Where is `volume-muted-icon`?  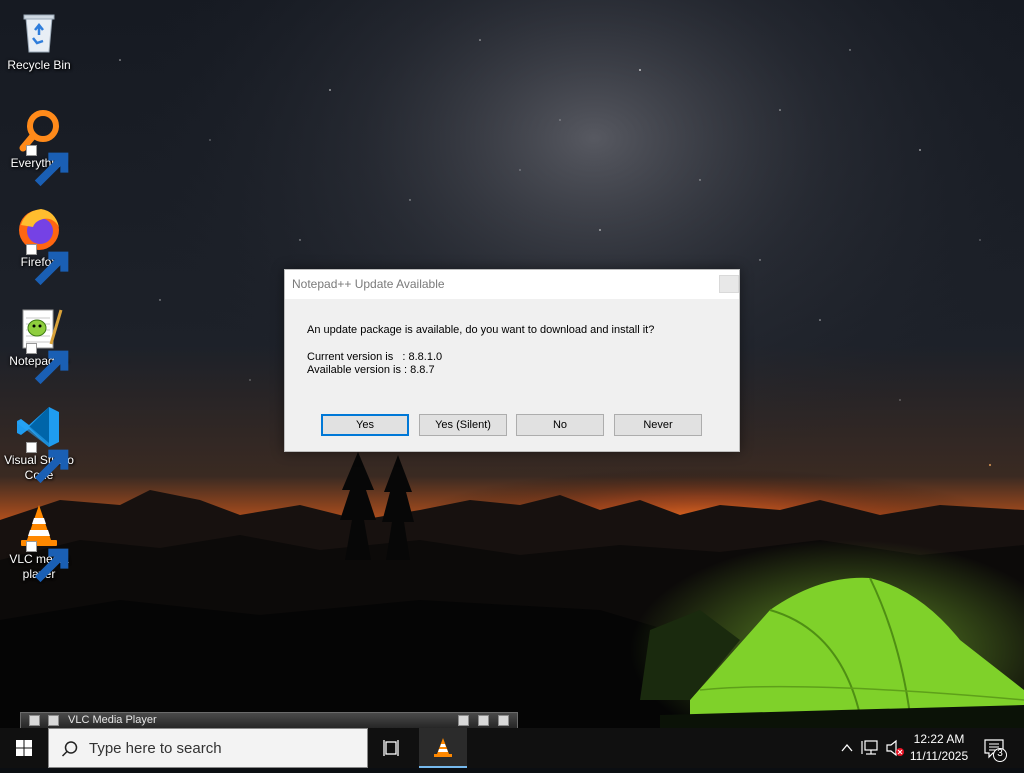 volume-muted-icon is located at coordinates (895, 748).